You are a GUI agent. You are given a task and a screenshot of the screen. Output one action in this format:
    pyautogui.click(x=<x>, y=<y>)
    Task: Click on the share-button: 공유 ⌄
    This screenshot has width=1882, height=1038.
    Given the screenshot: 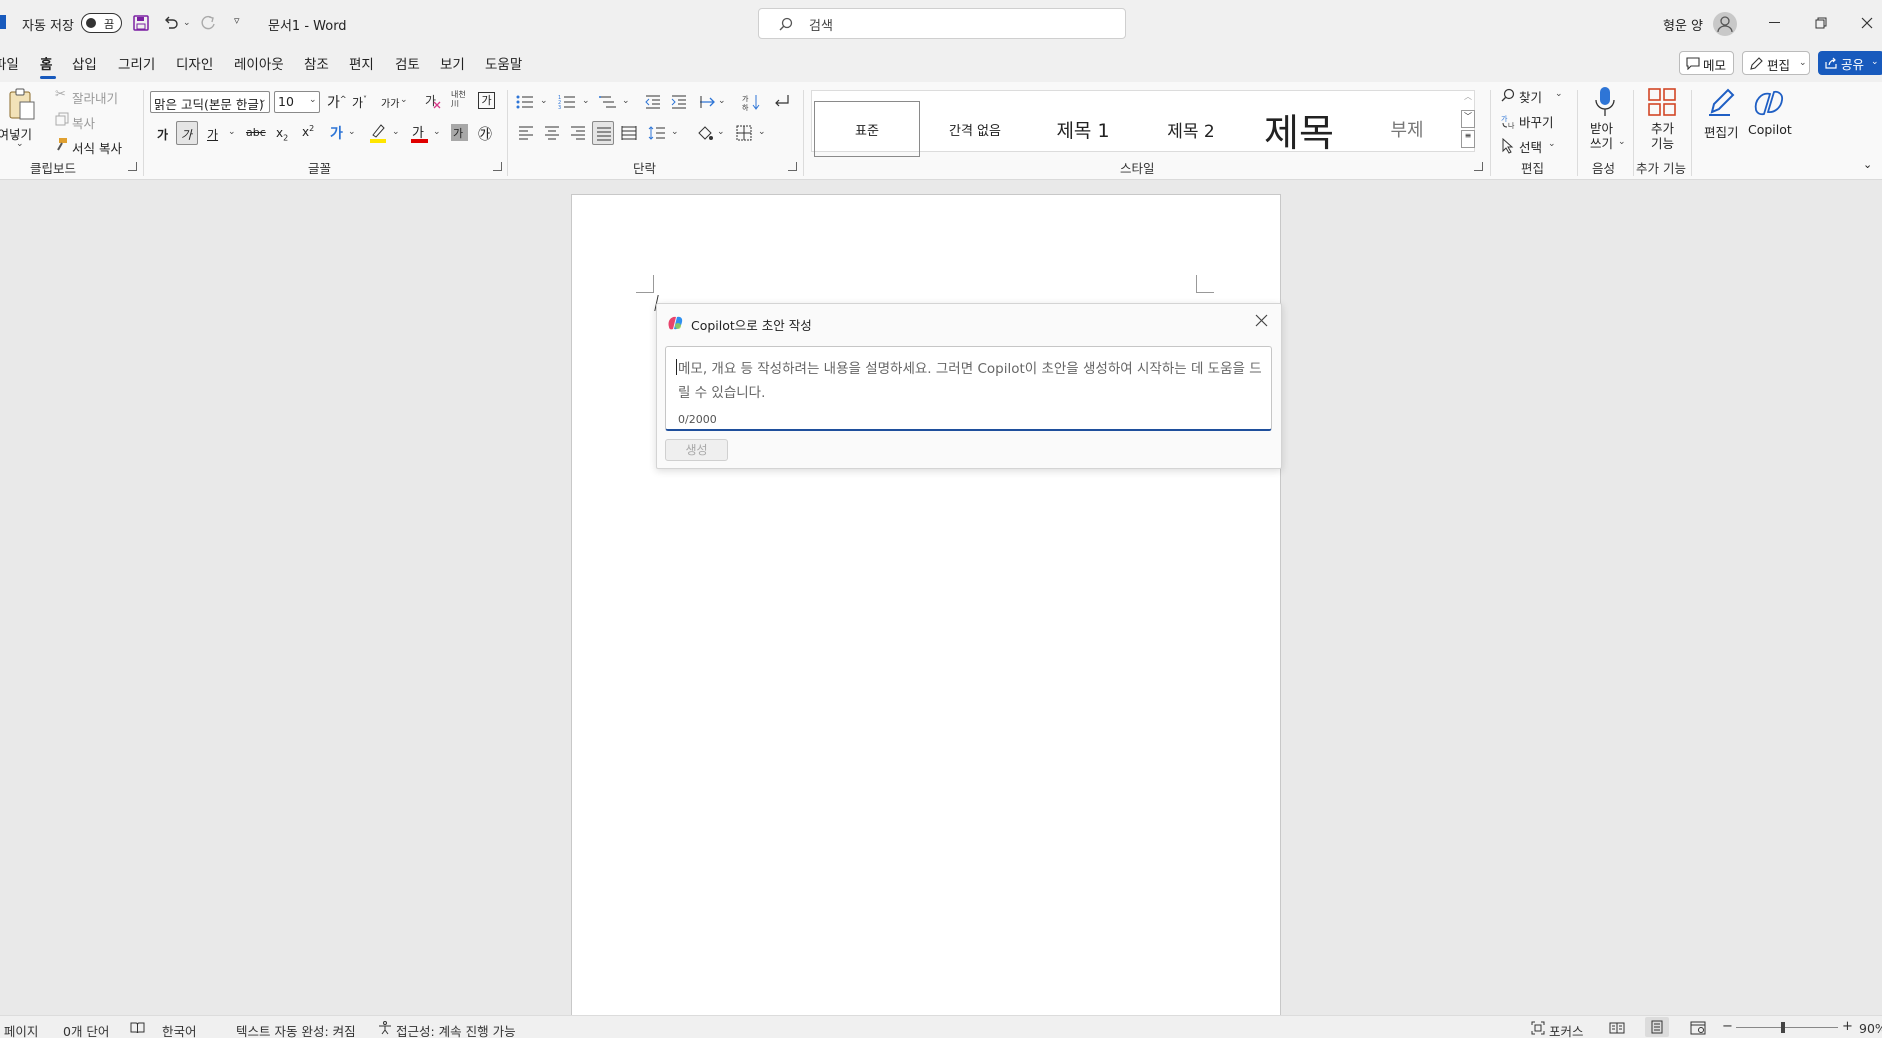 What is the action you would take?
    pyautogui.click(x=1850, y=63)
    